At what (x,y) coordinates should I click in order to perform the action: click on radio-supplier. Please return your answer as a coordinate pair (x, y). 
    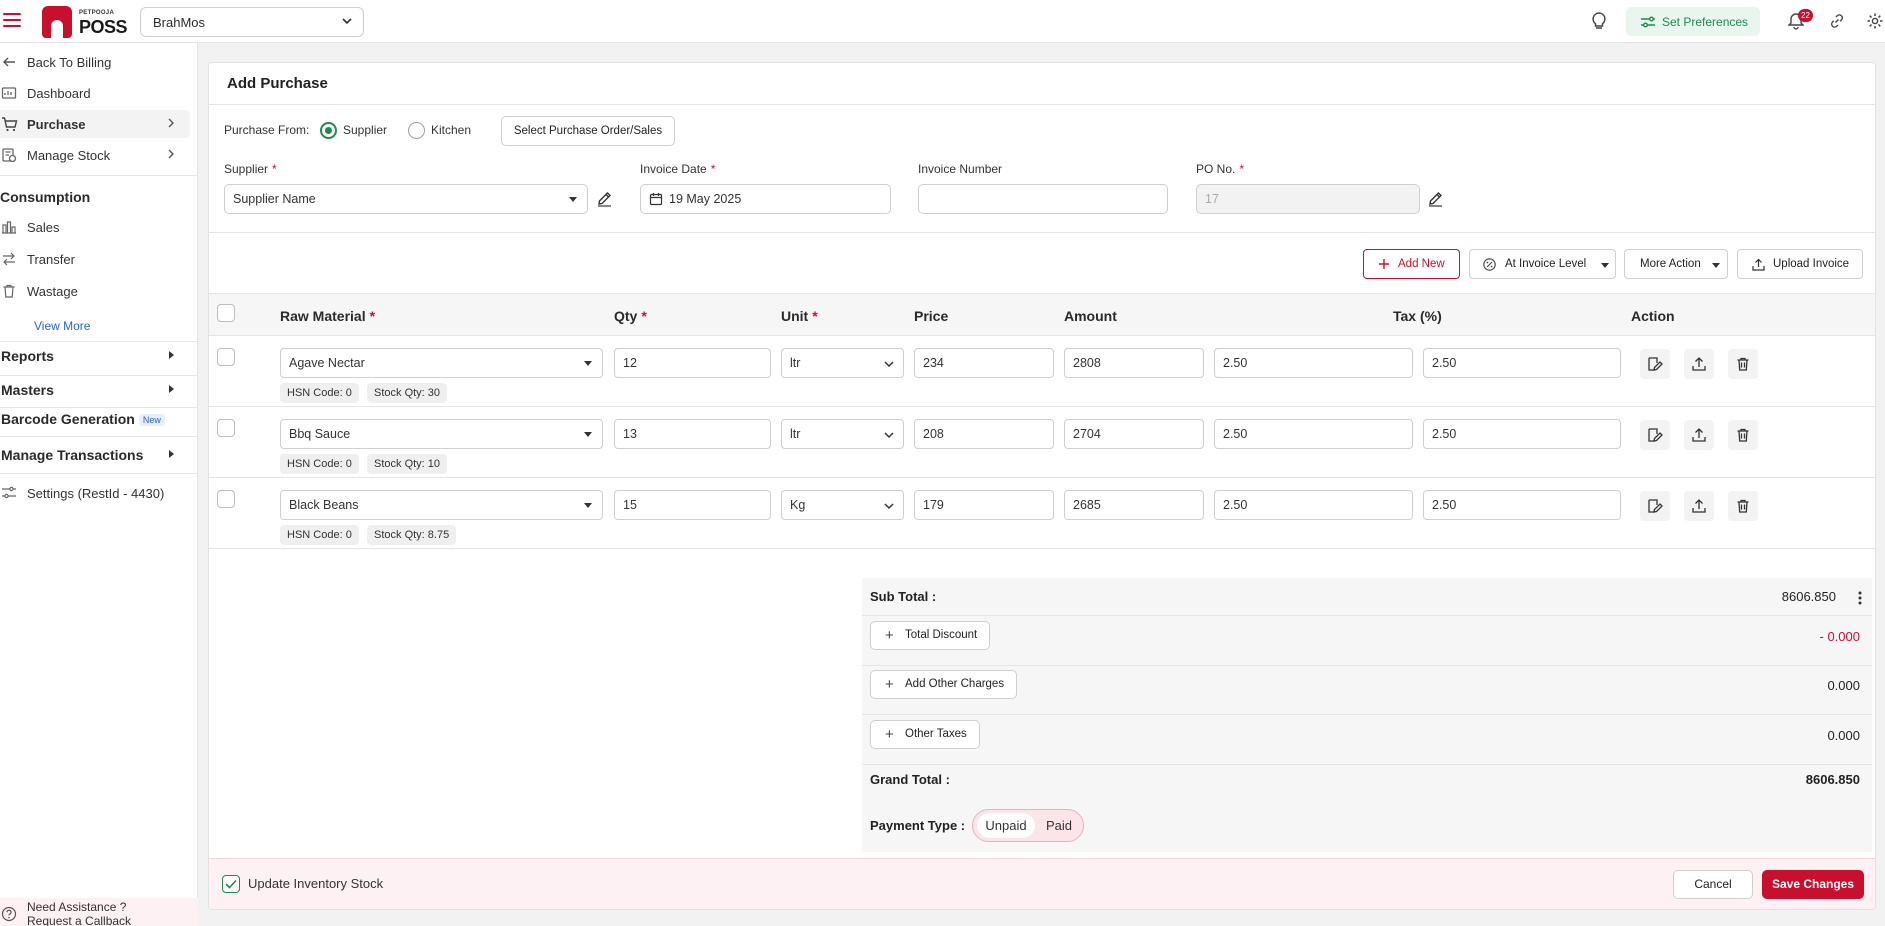
    Looking at the image, I should click on (328, 130).